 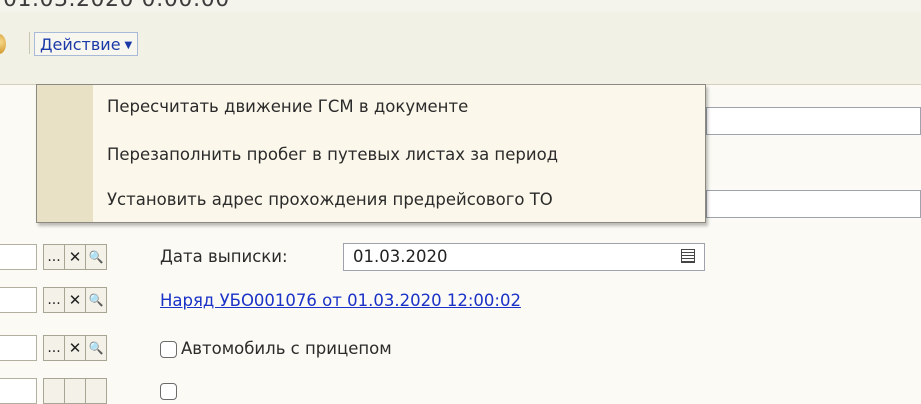 What do you see at coordinates (524, 257) in the screenshot?
I see `issue-date-input: 01.03.2020` at bounding box center [524, 257].